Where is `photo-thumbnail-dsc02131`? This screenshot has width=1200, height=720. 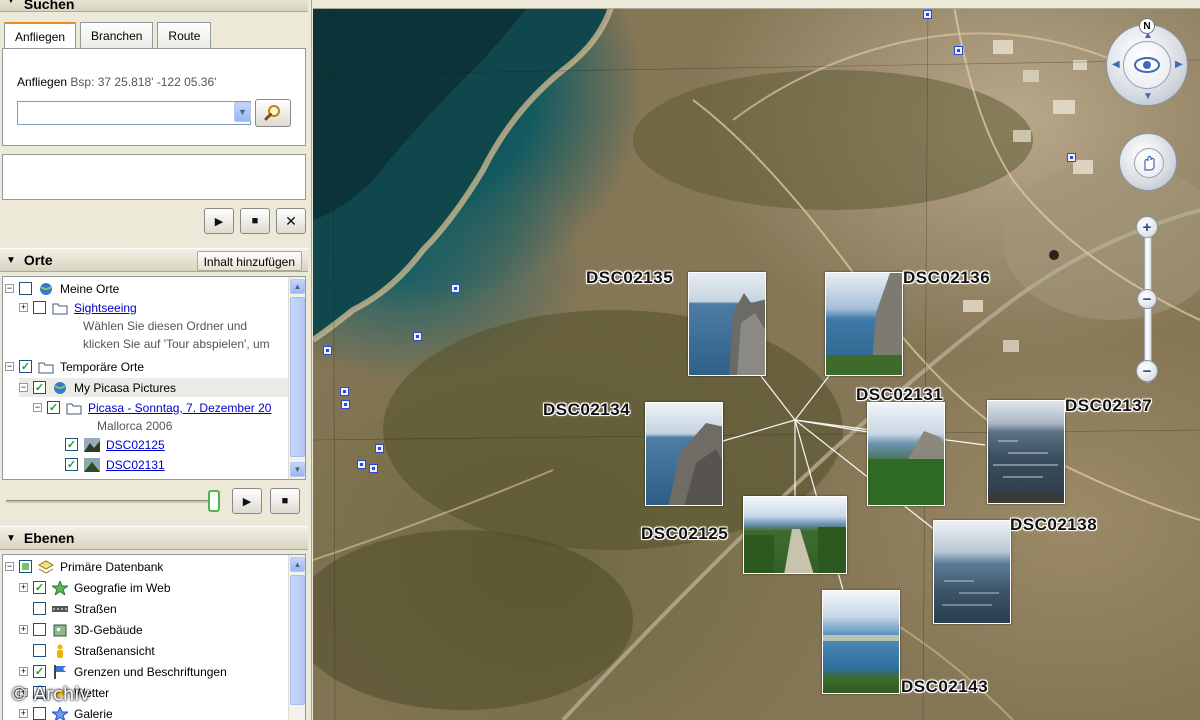 photo-thumbnail-dsc02131 is located at coordinates (906, 454).